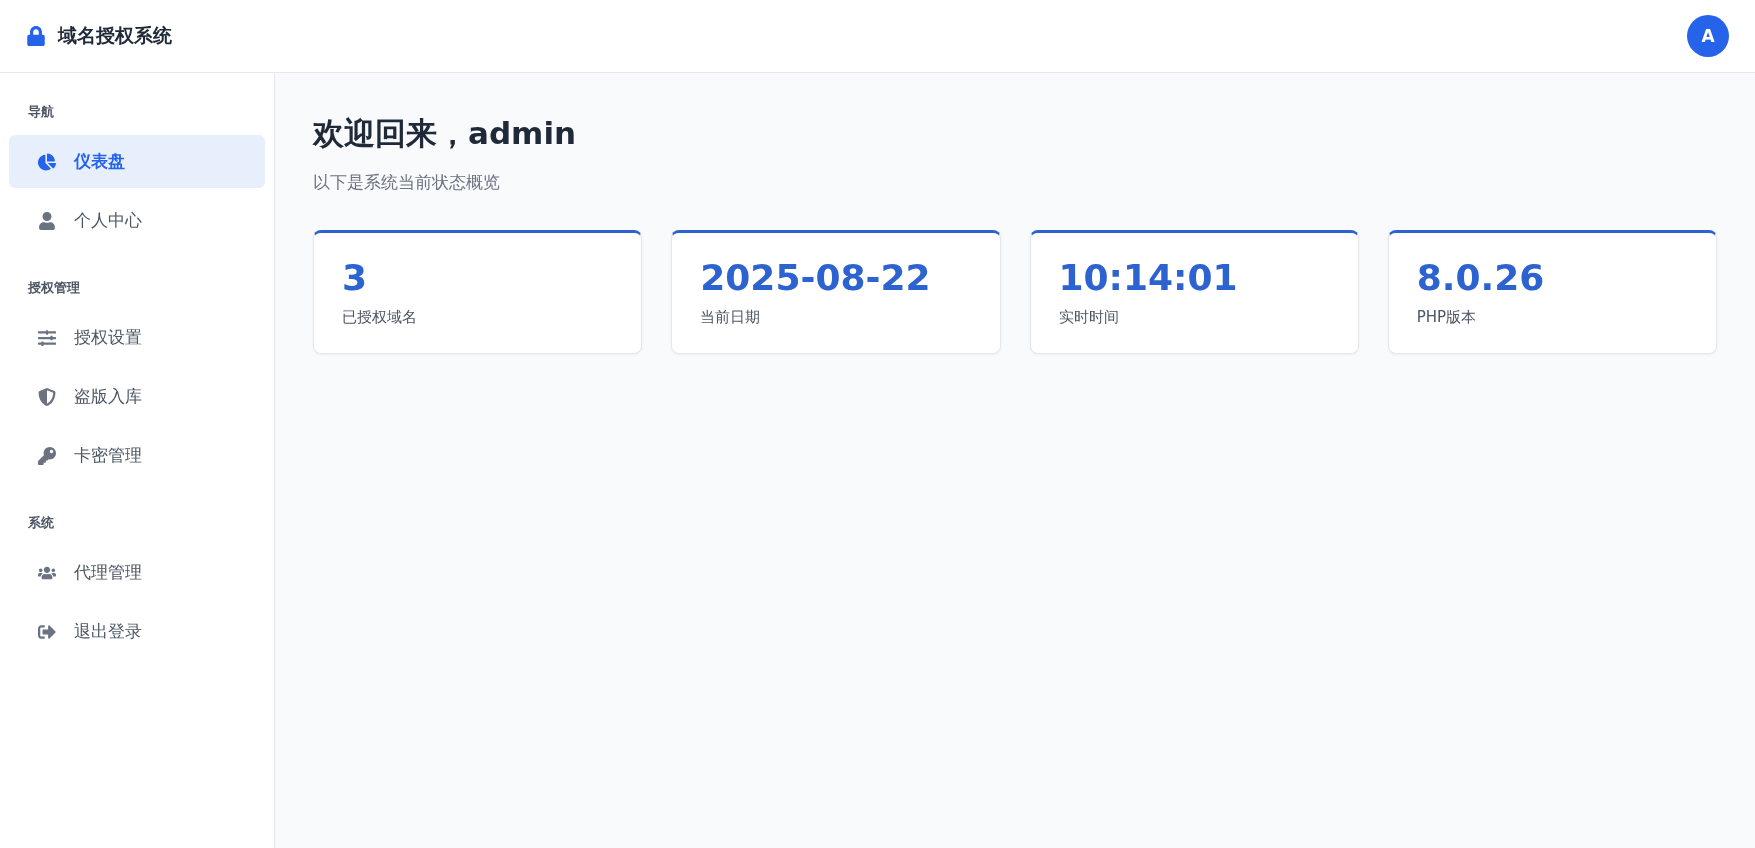 The image size is (1755, 848). Describe the element at coordinates (379, 317) in the screenshot. I see `stat-label: 已授权域名` at that location.